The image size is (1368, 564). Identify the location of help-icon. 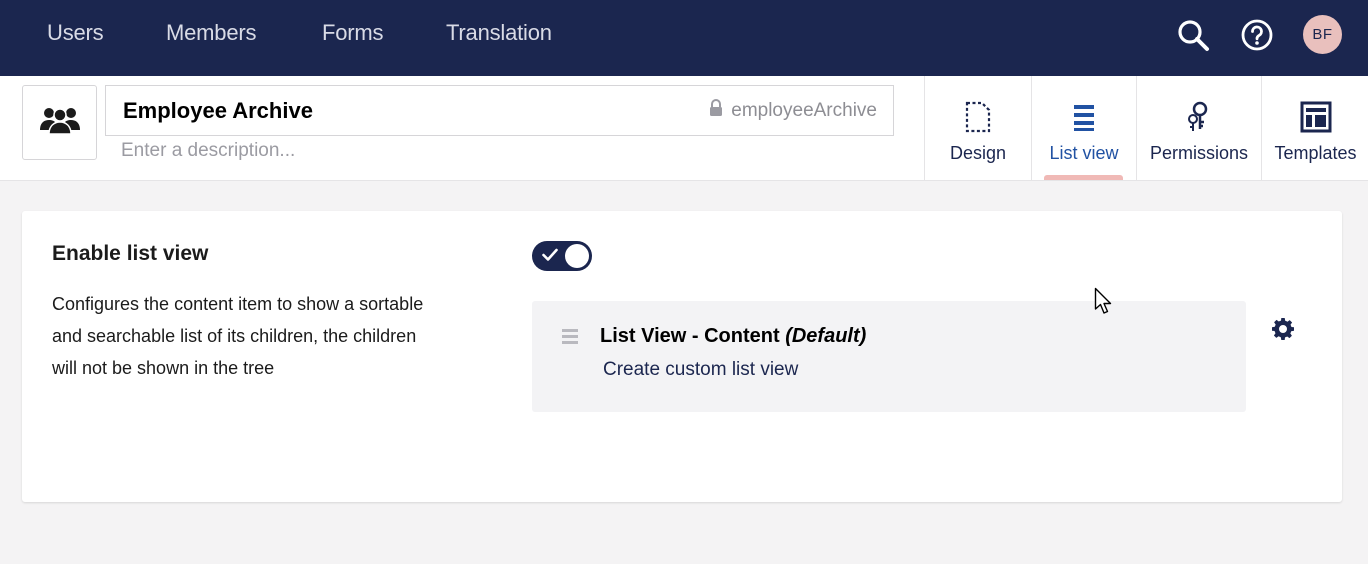
(1257, 35).